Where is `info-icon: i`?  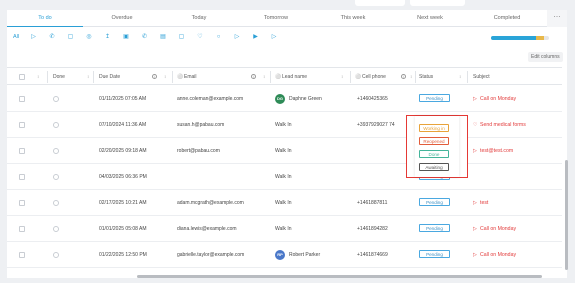
info-icon: i is located at coordinates (154, 77).